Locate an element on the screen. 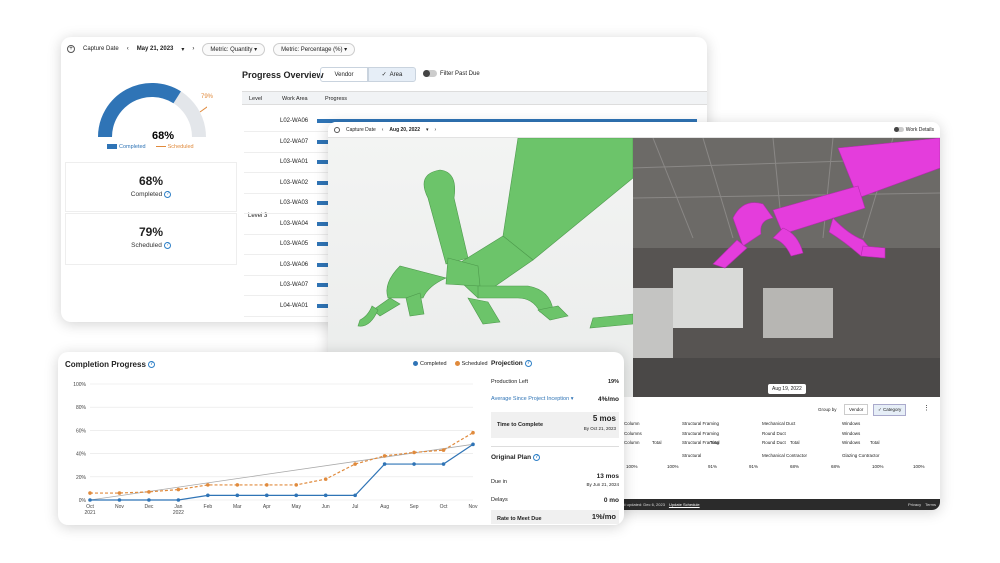  work-area-row: L02-WA07 is located at coordinates (294, 142).